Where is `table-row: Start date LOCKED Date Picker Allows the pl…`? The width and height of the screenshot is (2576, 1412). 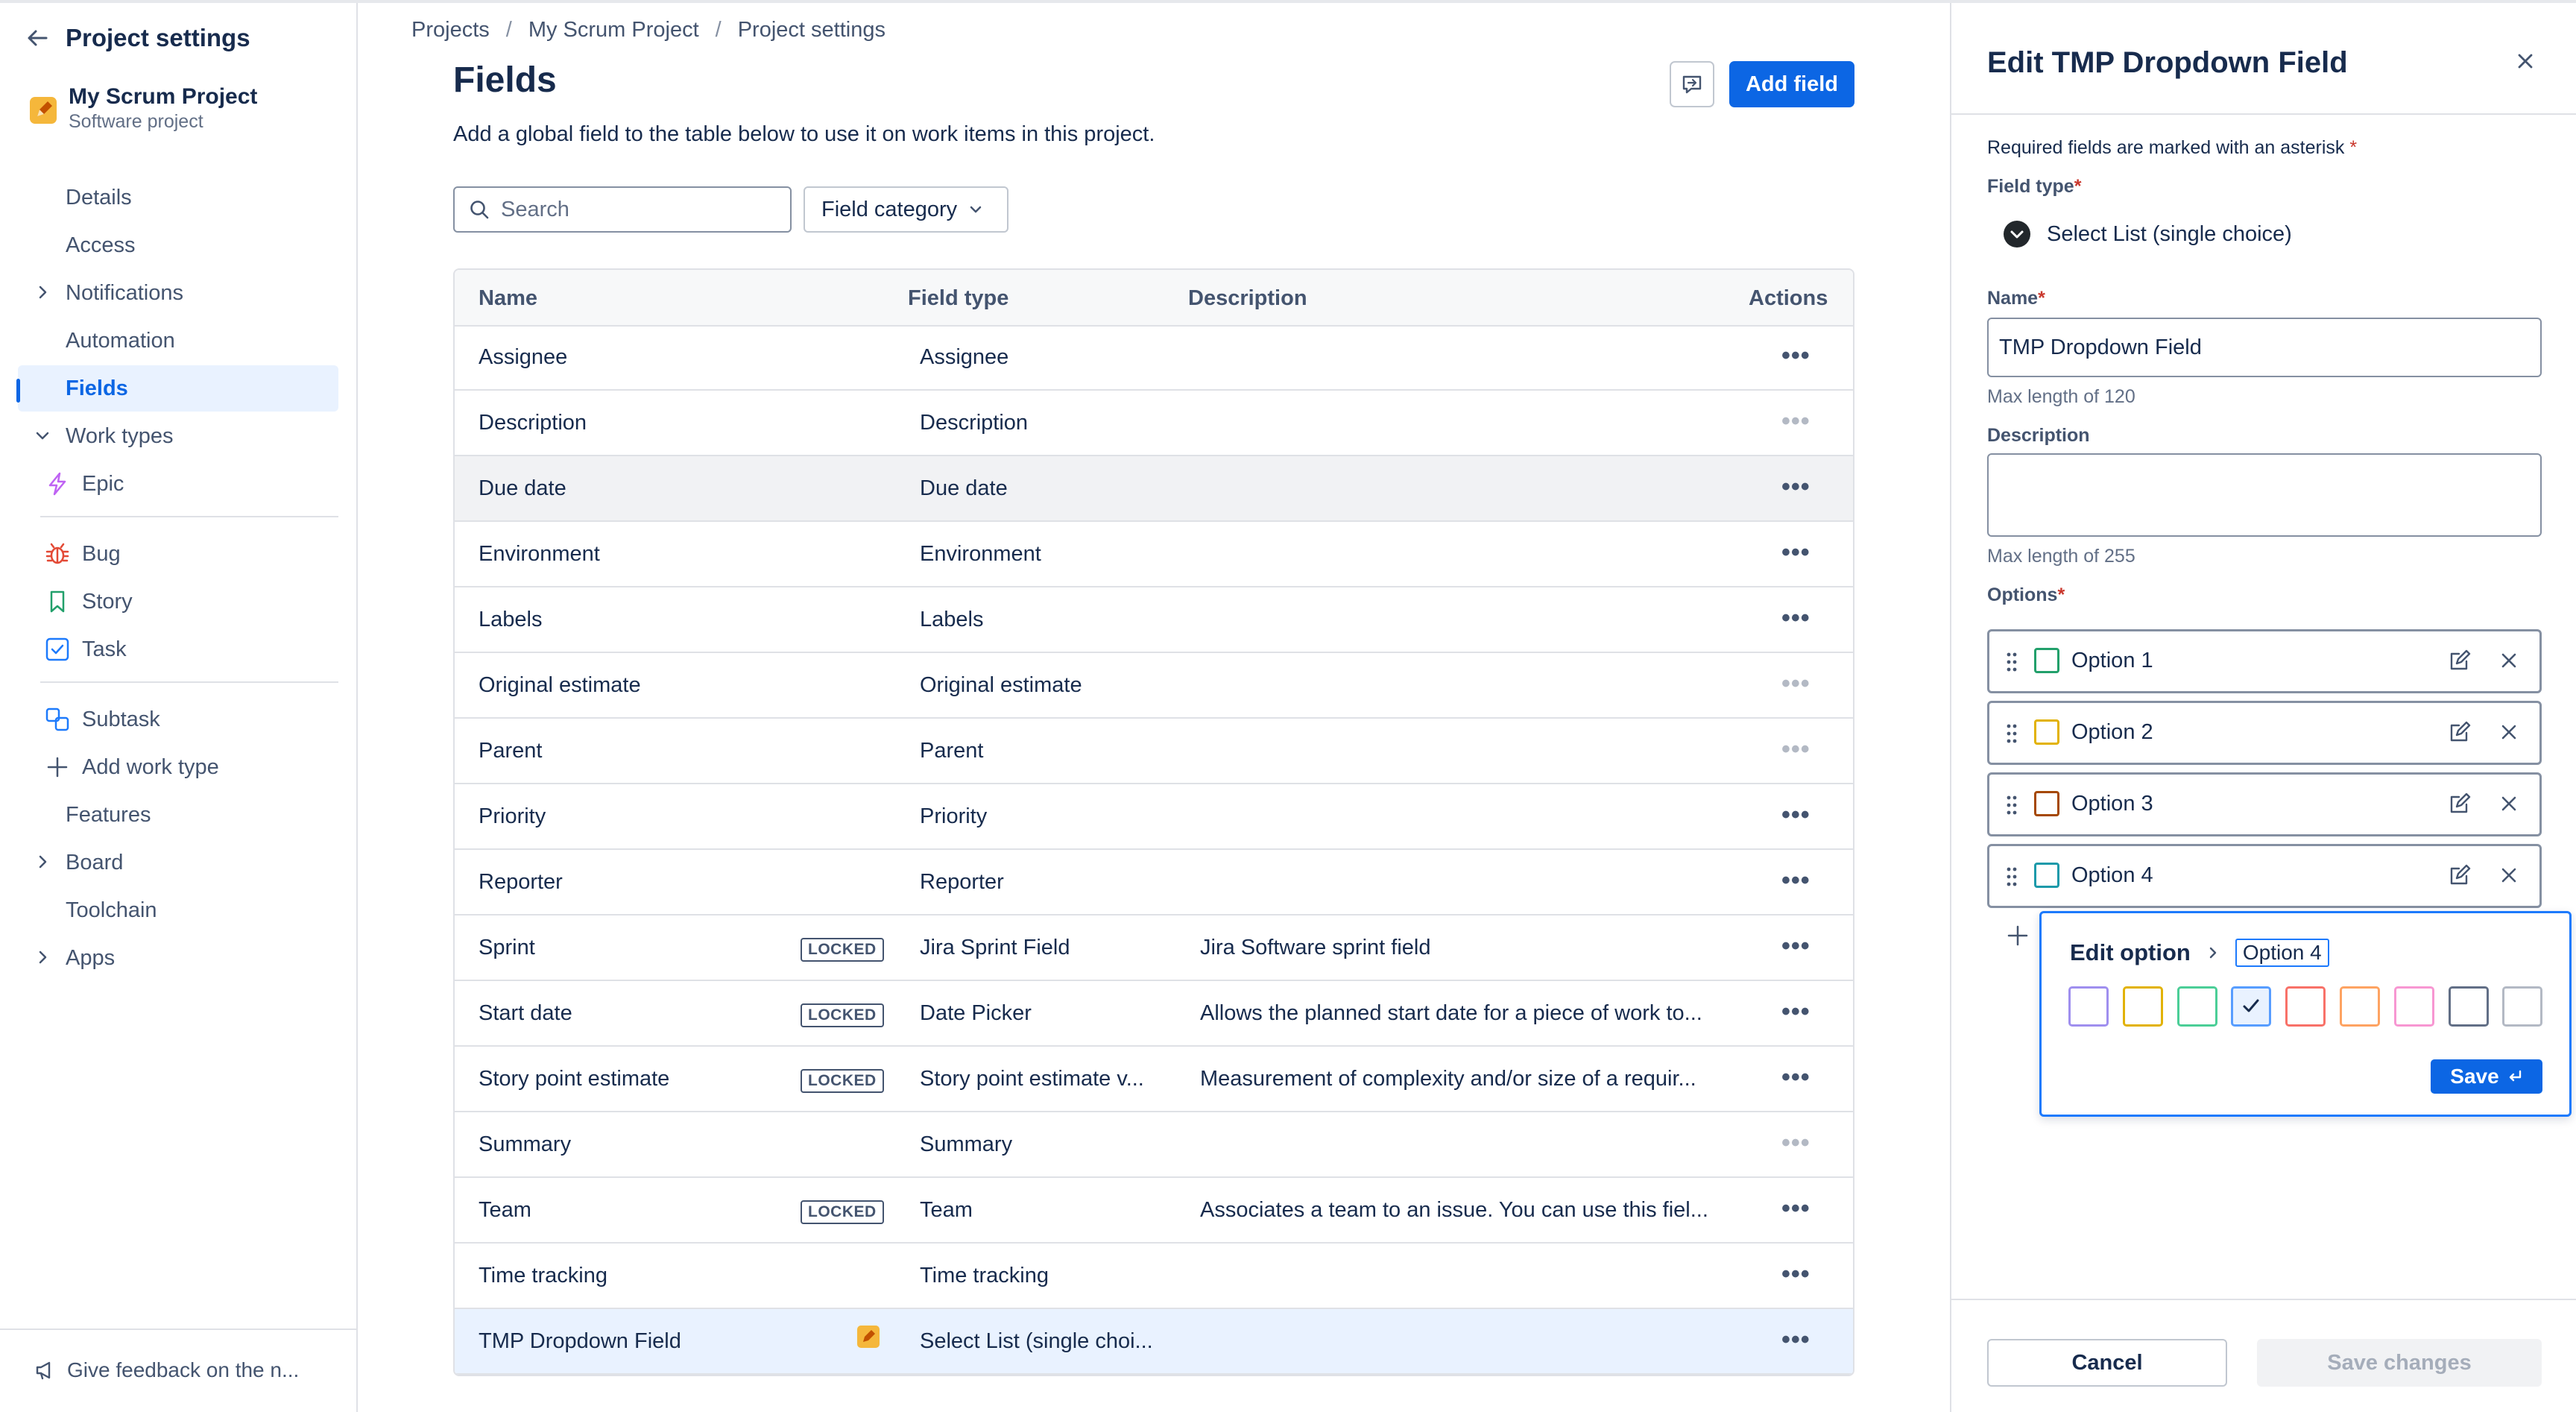
table-row: Start date LOCKED Date Picker Allows the pl… is located at coordinates (1154, 1014).